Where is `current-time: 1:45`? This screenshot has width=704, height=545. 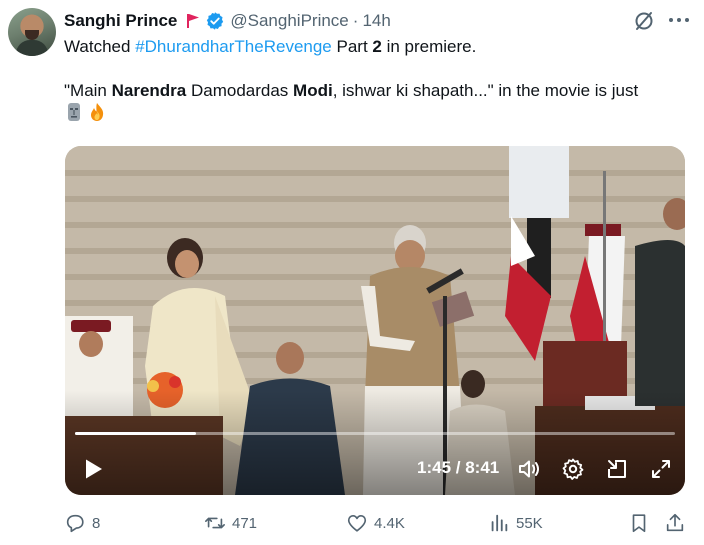
current-time: 1:45 is located at coordinates (434, 467).